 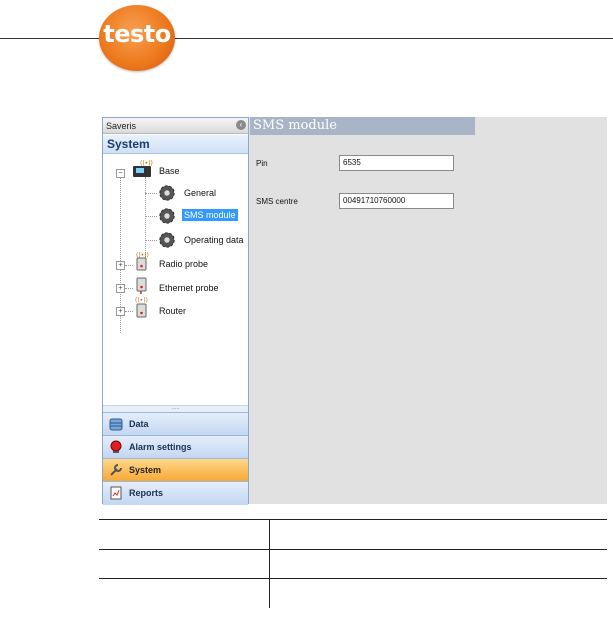 I want to click on pin-field: 6535, so click(x=396, y=163).